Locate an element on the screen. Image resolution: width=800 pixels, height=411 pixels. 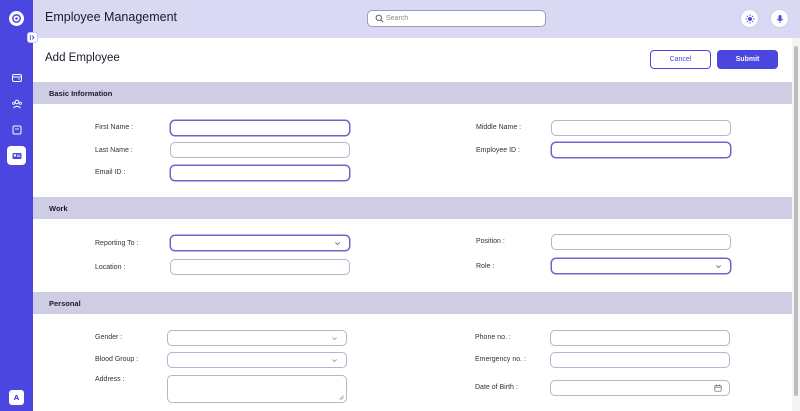
section-personal: Personal is located at coordinates (412, 303).